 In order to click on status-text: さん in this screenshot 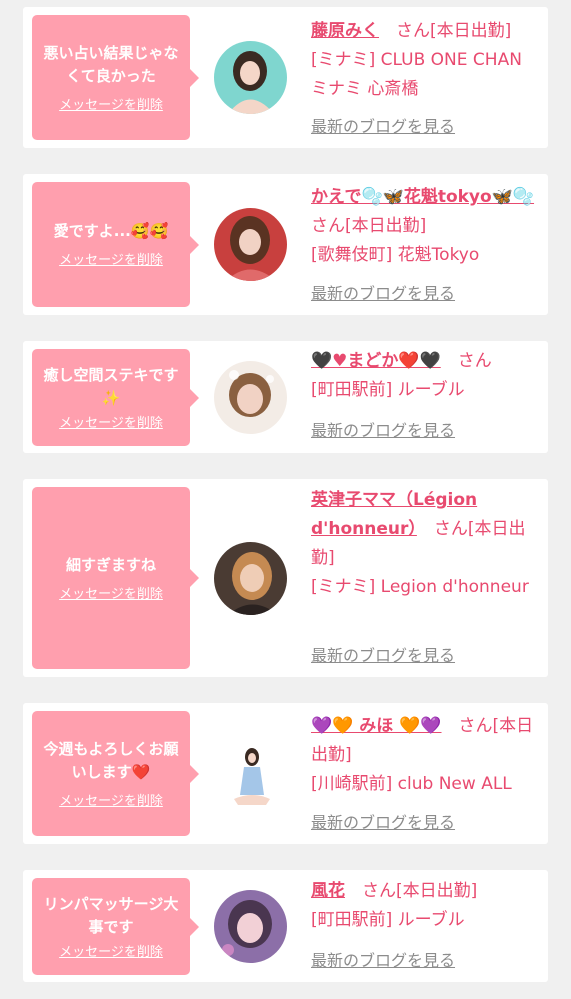, I will do `click(466, 361)`.